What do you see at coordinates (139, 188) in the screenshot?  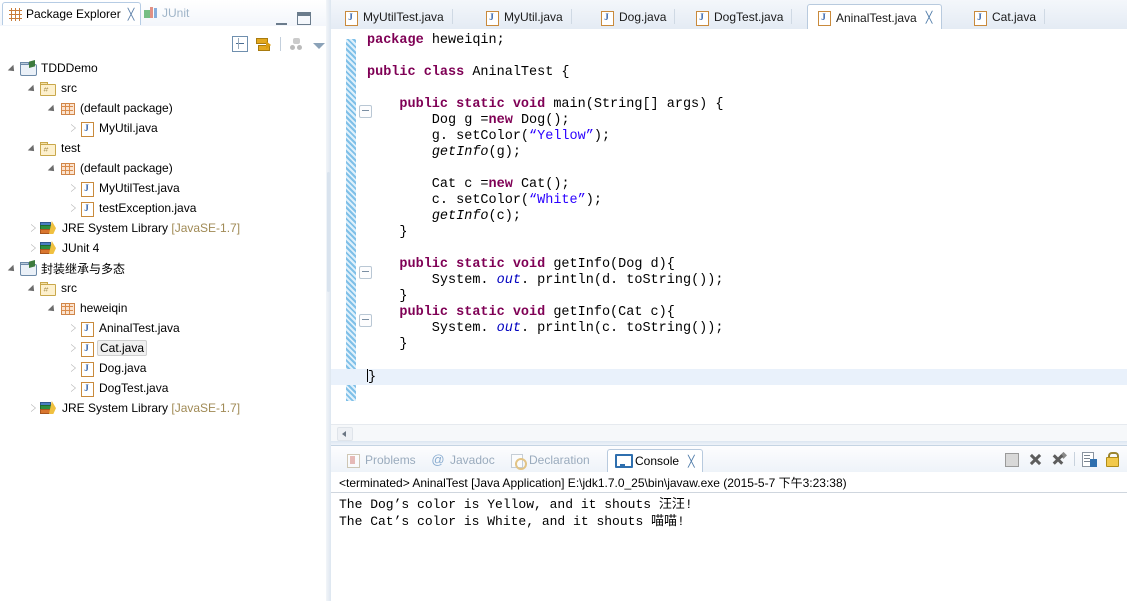 I see `tree-item-label: MyUtilTest.java` at bounding box center [139, 188].